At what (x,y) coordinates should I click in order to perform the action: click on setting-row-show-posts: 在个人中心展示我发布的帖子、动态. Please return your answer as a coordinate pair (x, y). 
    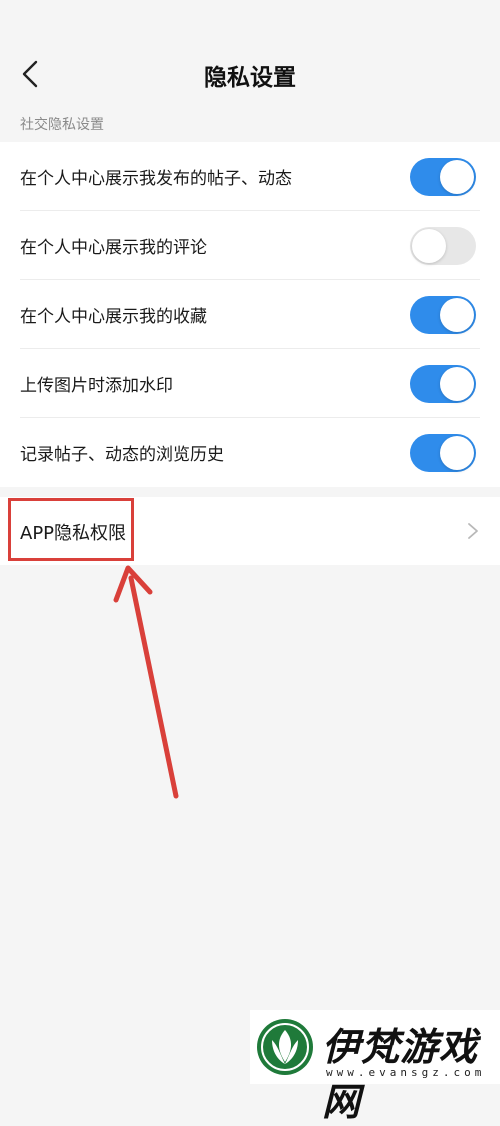
    Looking at the image, I should click on (250, 176).